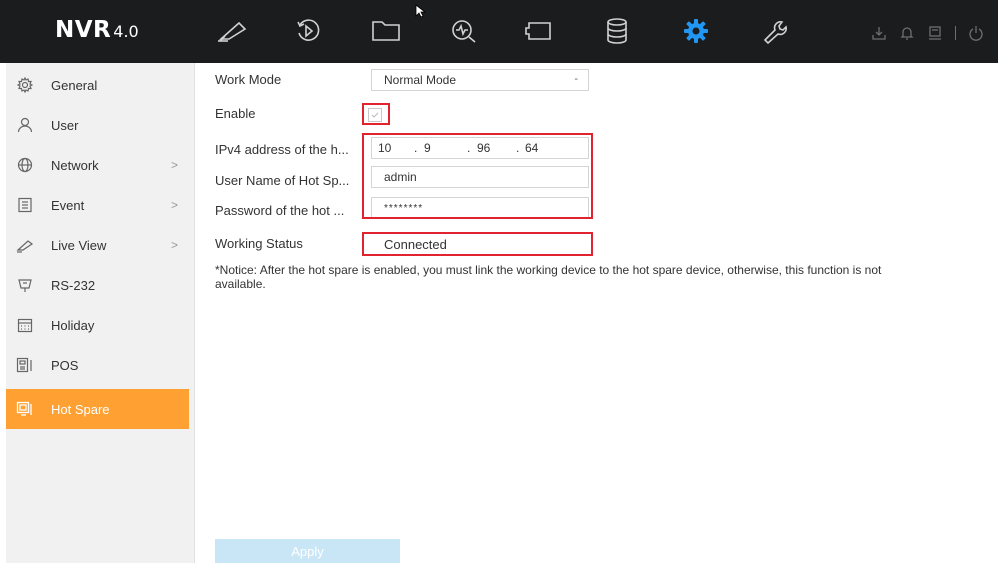 This screenshot has height=563, width=998. I want to click on sidebar-item-live-view: Live View >, so click(97, 245).